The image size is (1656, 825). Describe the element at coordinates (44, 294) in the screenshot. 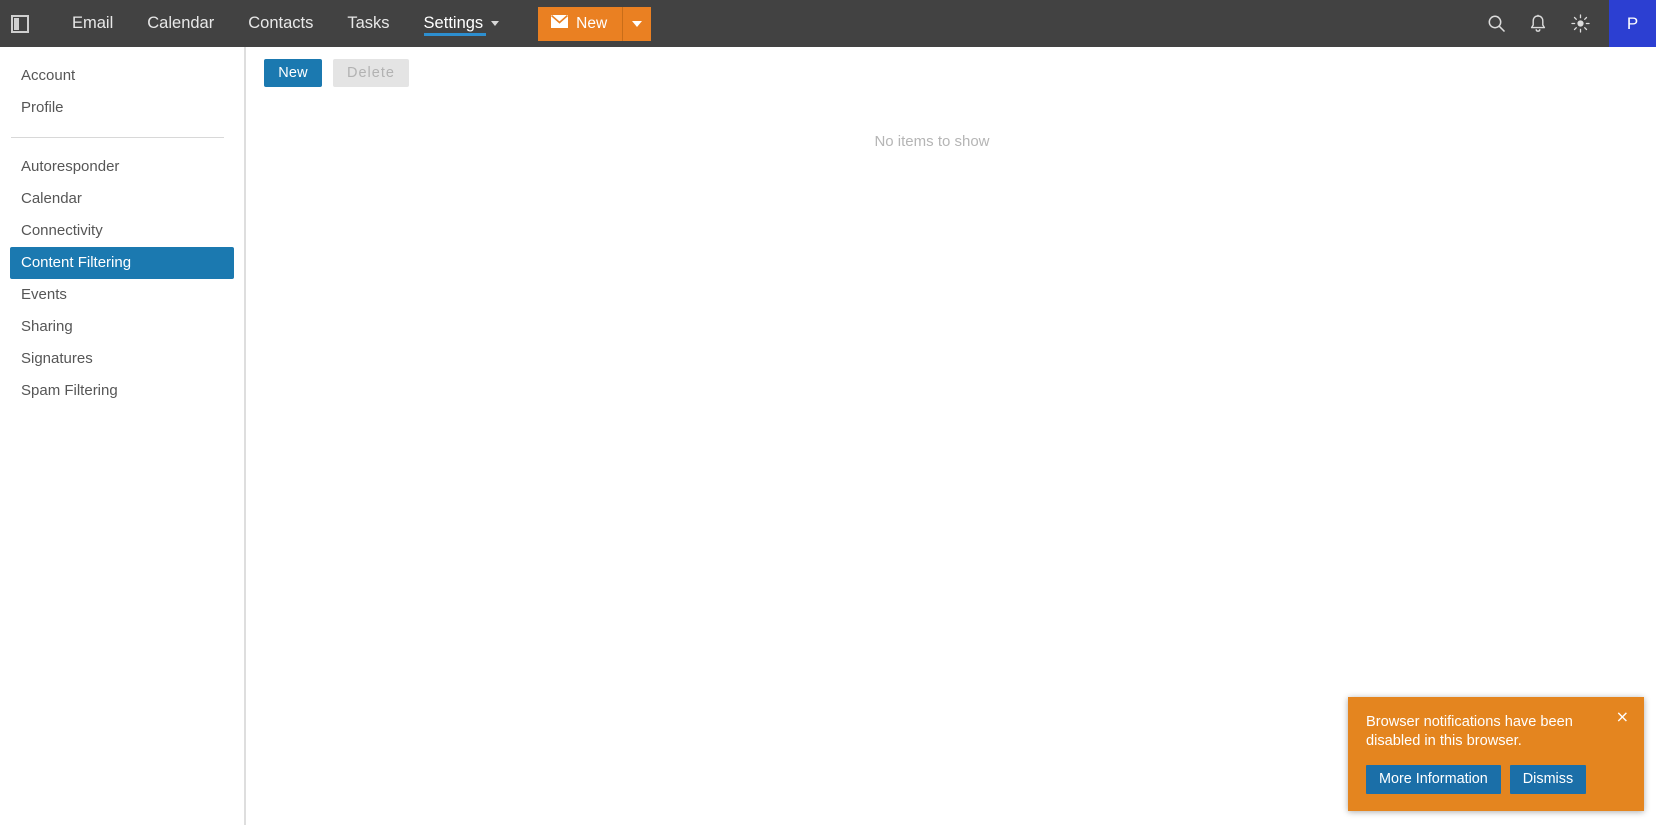

I see `sidebar-item-label: Events` at that location.